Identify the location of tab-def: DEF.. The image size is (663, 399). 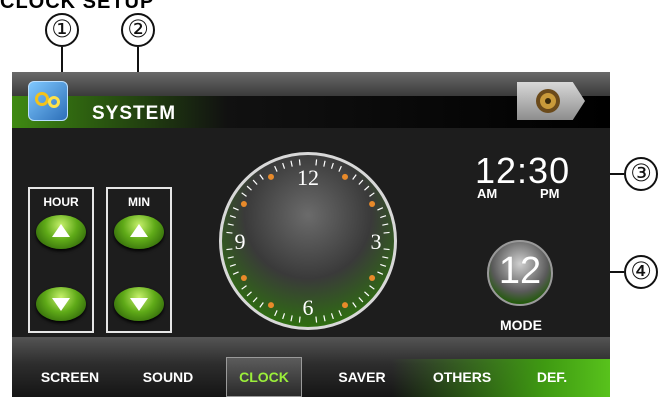
(552, 377).